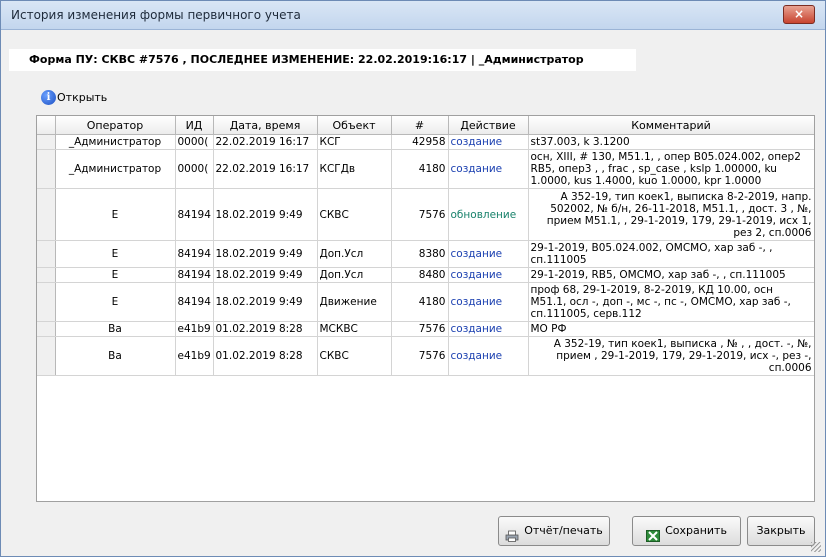 The width and height of the screenshot is (826, 557). Describe the element at coordinates (194, 125) in the screenshot. I see `column-header-2: ИД` at that location.